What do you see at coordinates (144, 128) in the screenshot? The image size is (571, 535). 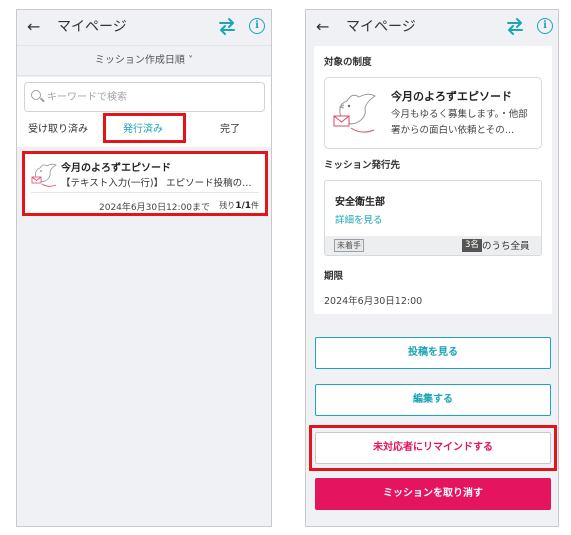 I see `highlight-box-tab` at bounding box center [144, 128].